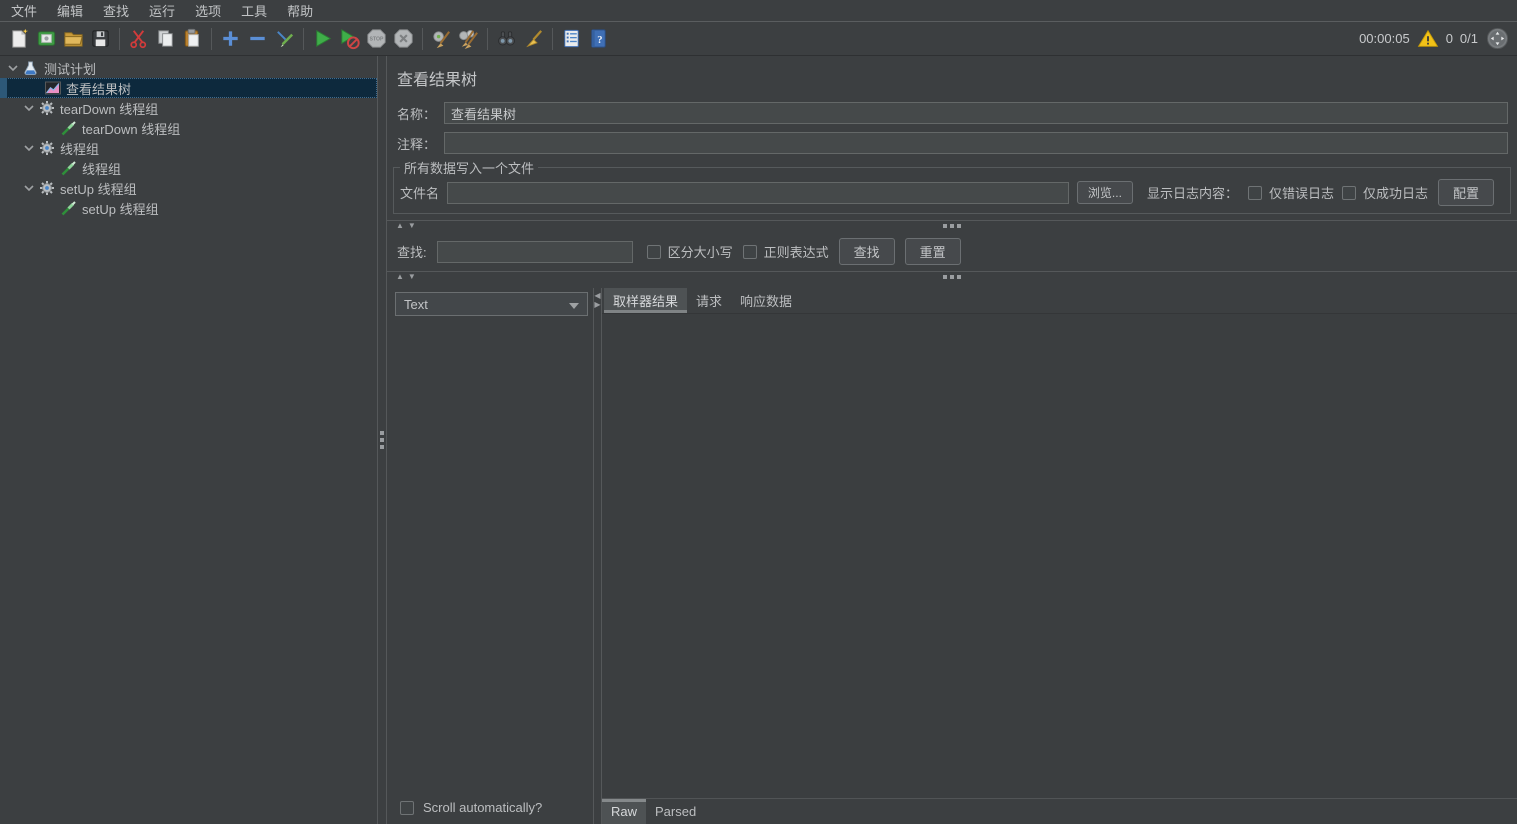 The image size is (1517, 824). I want to click on viewer-splitter: ◀ ▶, so click(597, 556).